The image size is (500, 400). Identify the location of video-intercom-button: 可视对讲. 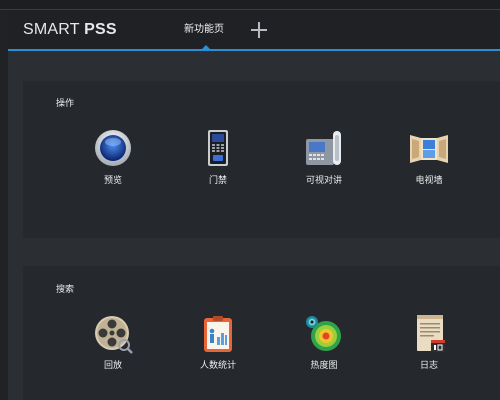
(324, 156).